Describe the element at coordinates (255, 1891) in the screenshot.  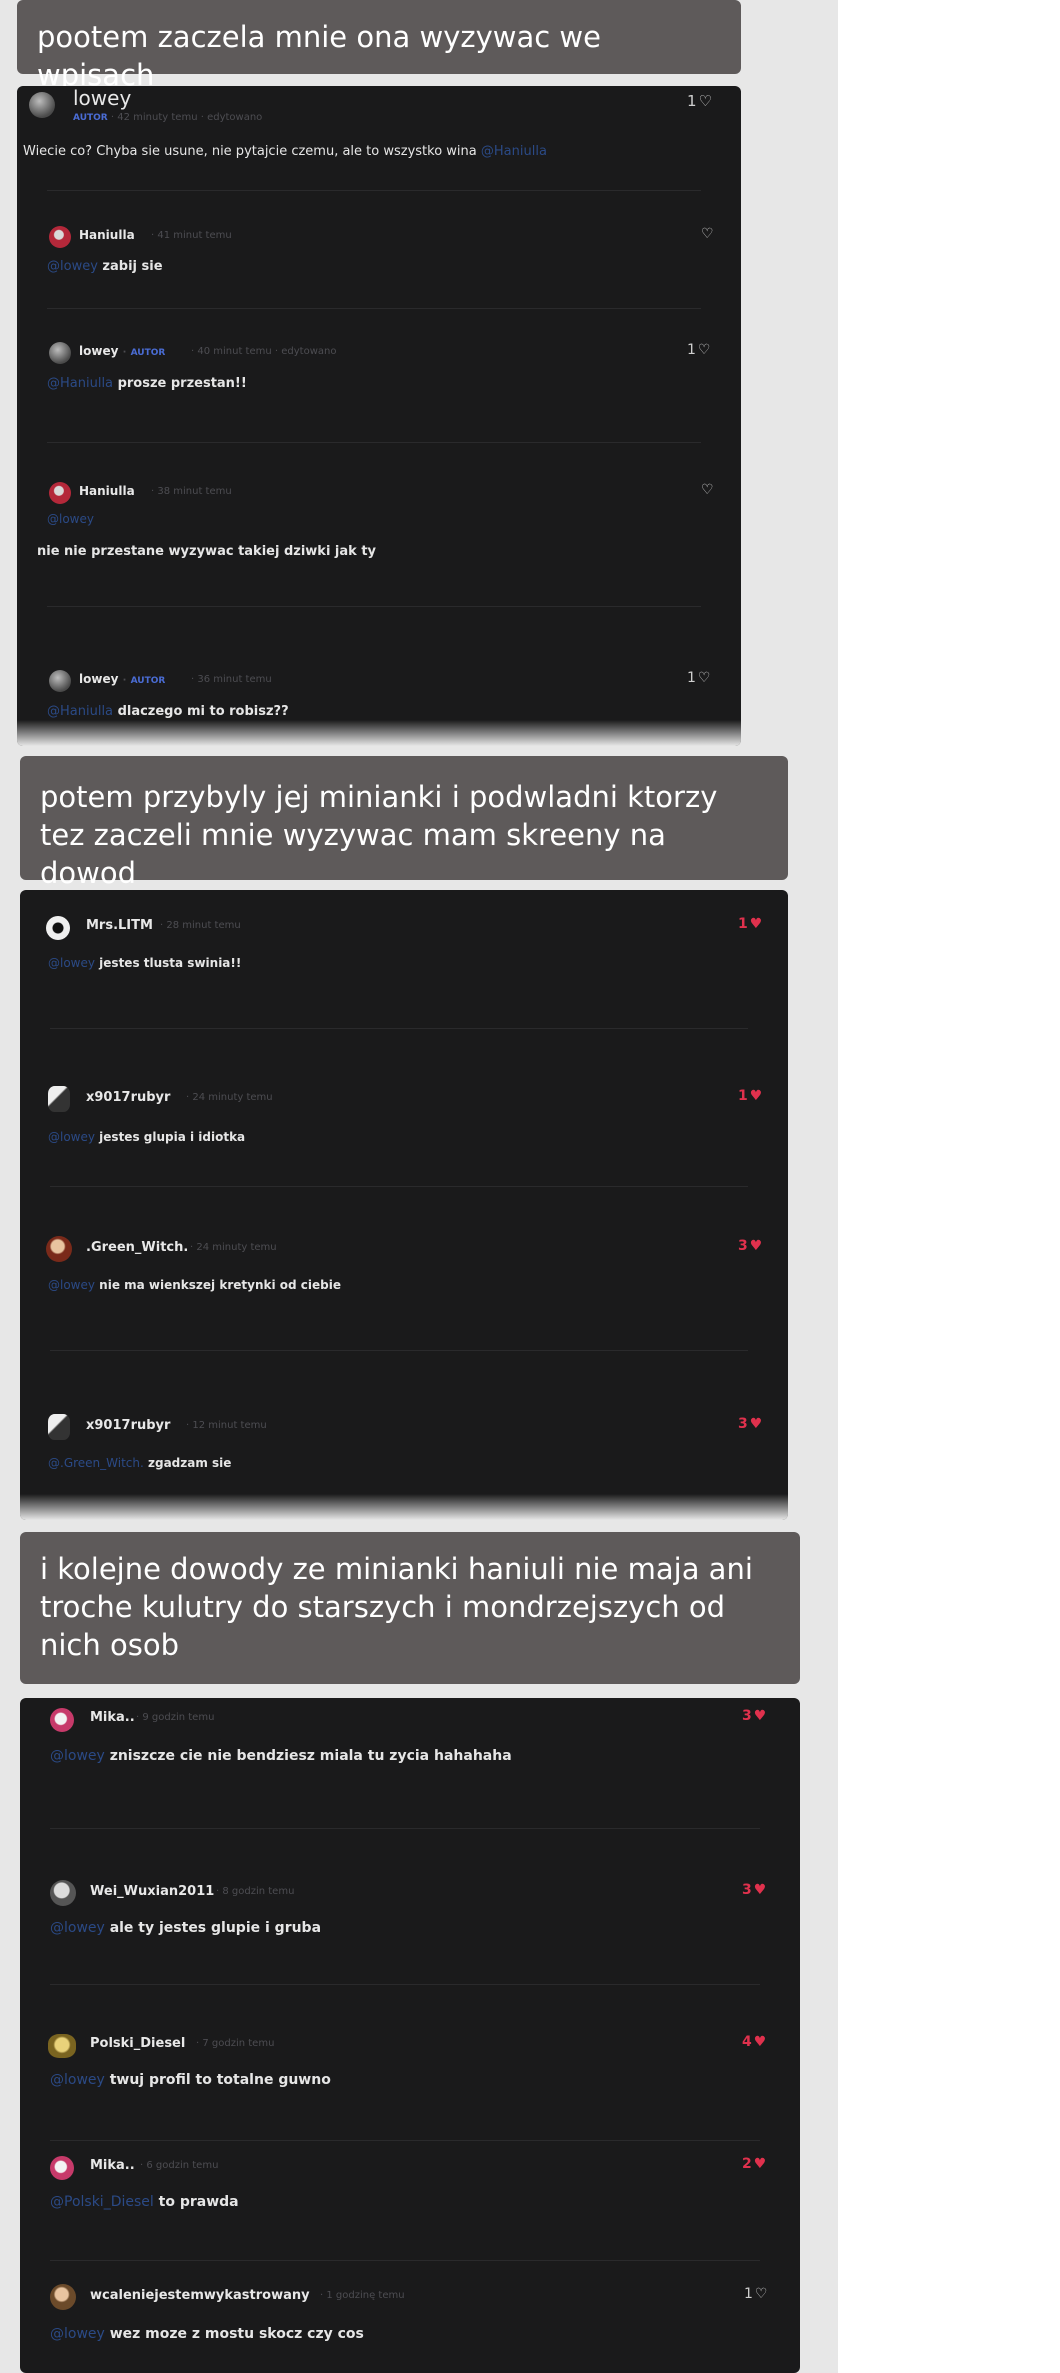
I see `comment-time: · 8 godzin temu` at that location.